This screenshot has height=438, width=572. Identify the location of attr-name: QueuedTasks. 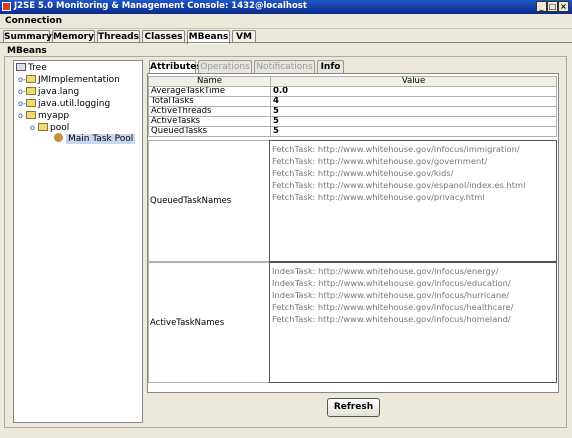
(209, 131).